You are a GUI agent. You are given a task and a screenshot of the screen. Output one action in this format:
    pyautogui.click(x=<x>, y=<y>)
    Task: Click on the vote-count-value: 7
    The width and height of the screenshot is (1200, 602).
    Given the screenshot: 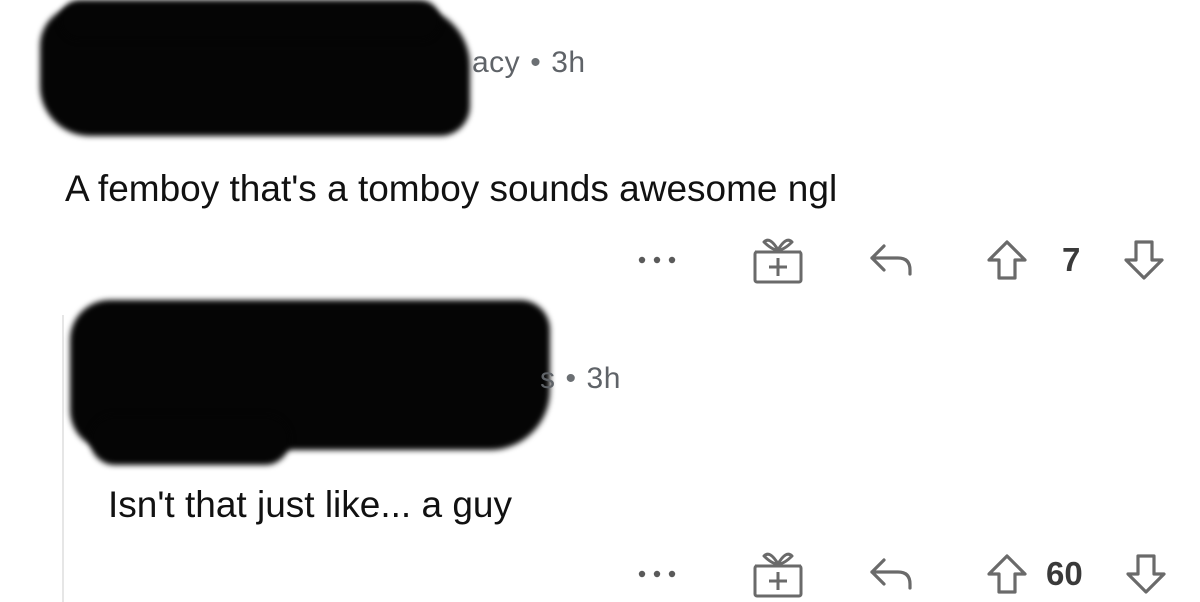 What is the action you would take?
    pyautogui.click(x=1071, y=259)
    